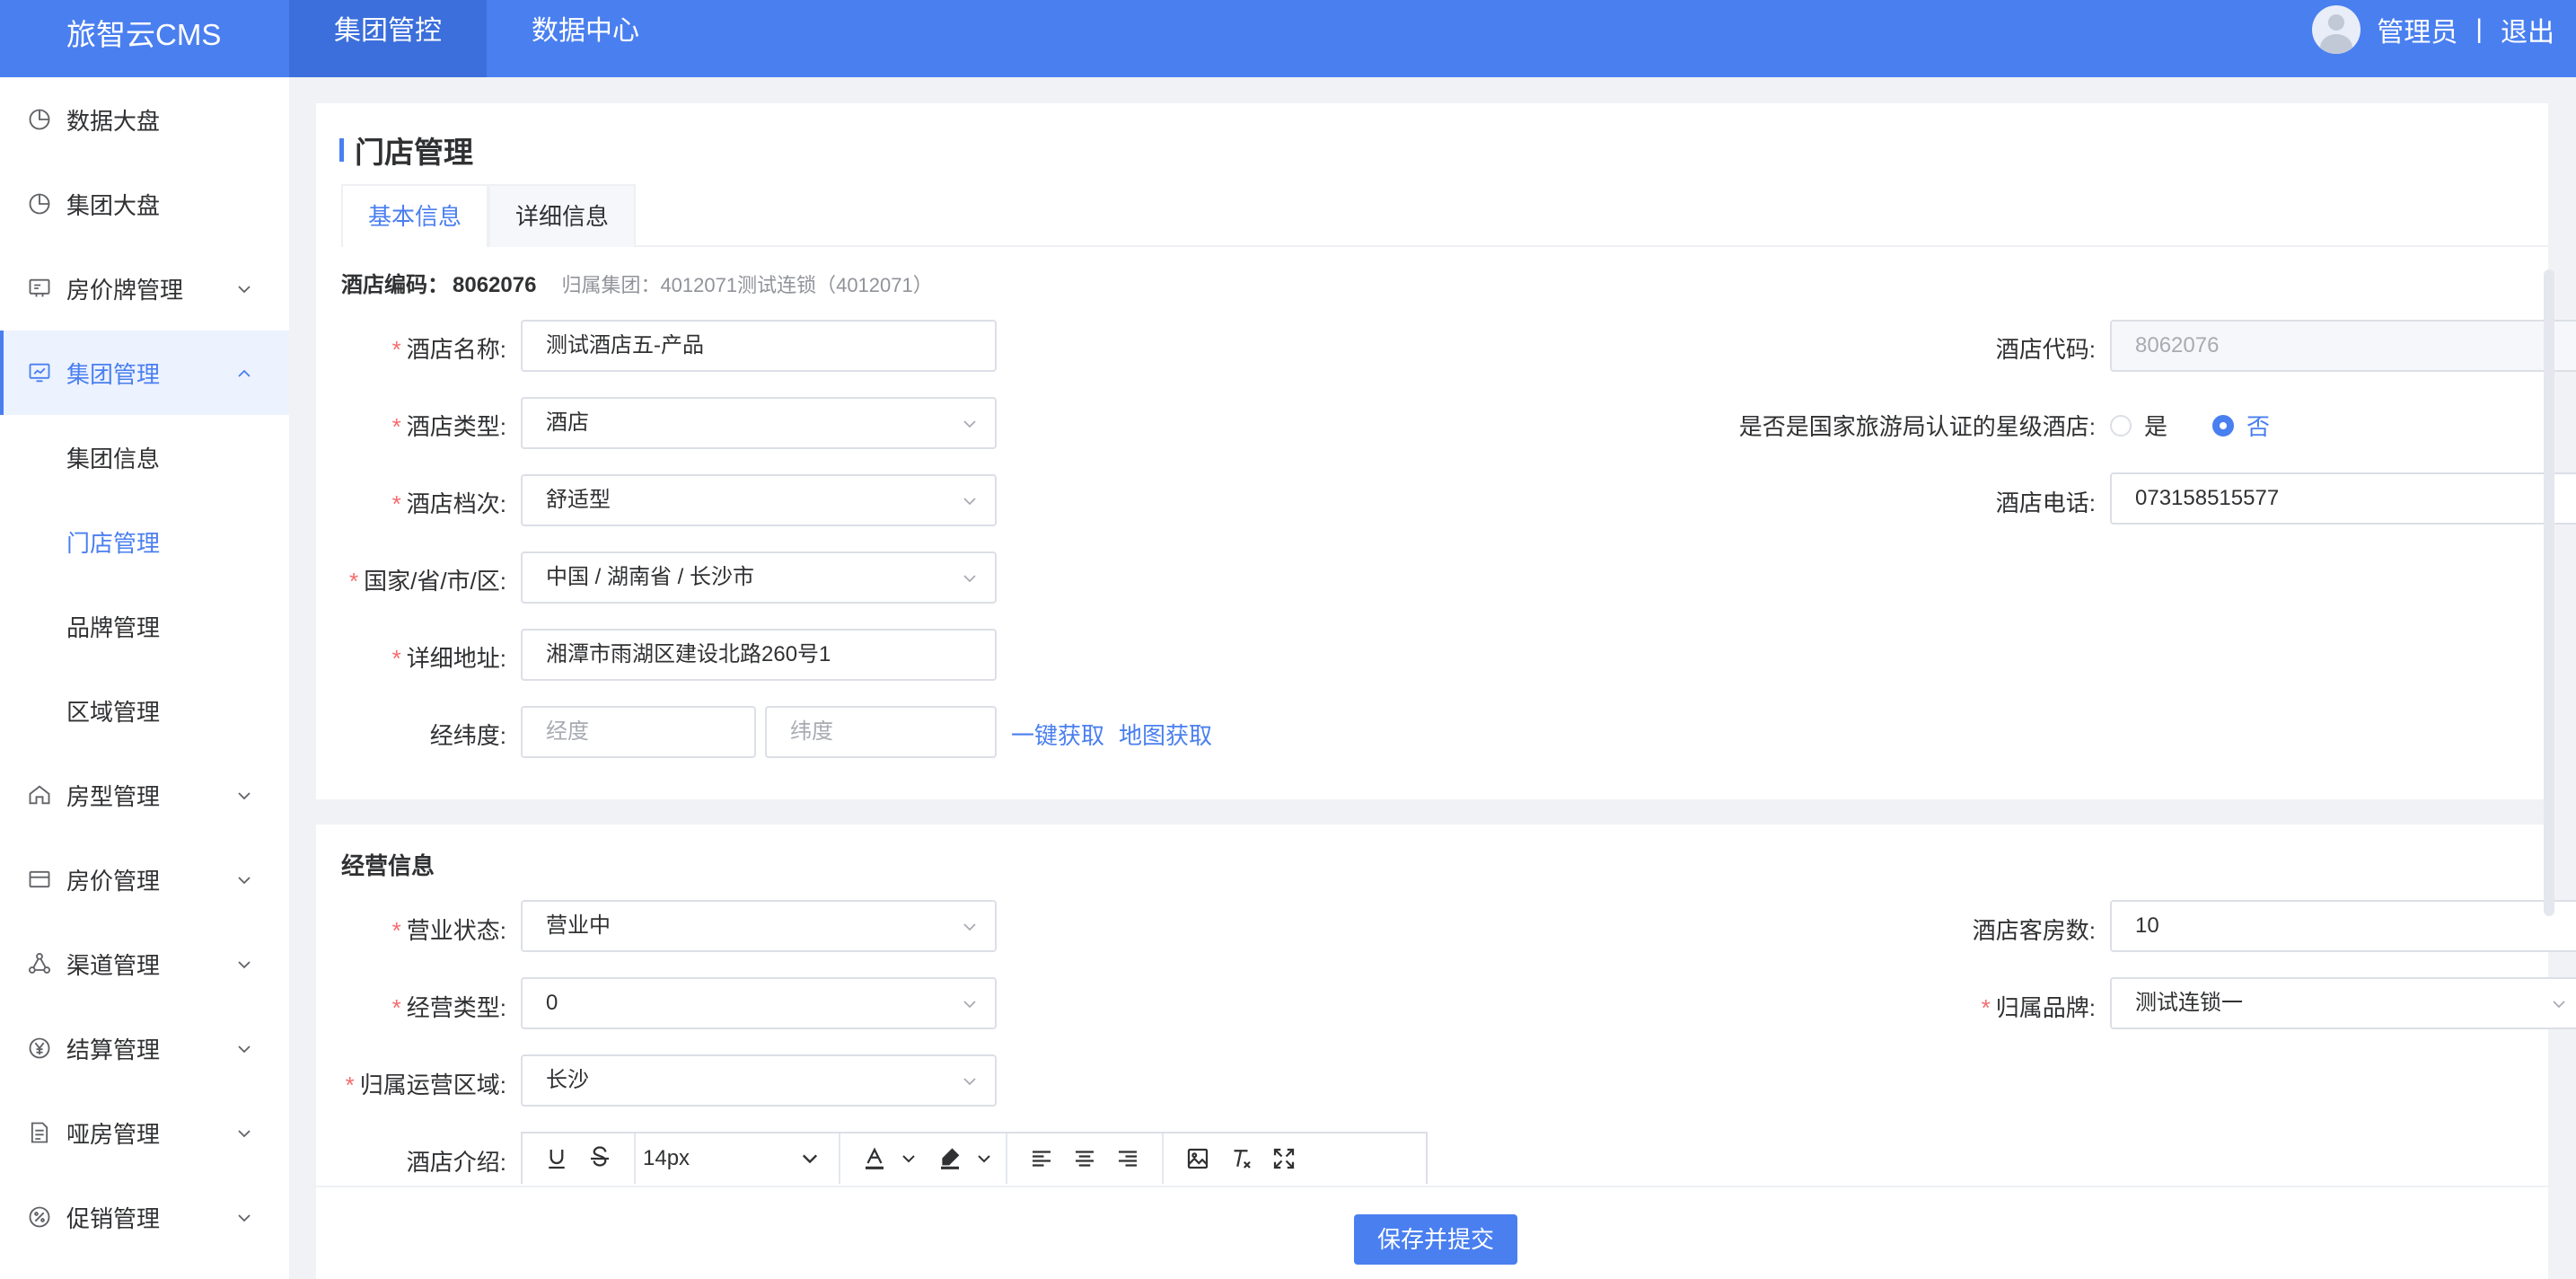 This screenshot has width=2576, height=1279. Describe the element at coordinates (144, 542) in the screenshot. I see `sidebar-item-store-management: 门店管理` at that location.